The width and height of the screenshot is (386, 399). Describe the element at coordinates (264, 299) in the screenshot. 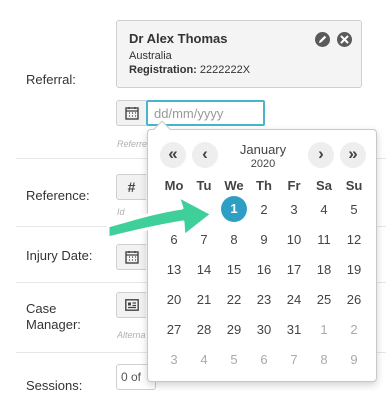

I see `calendar-day: 23` at that location.